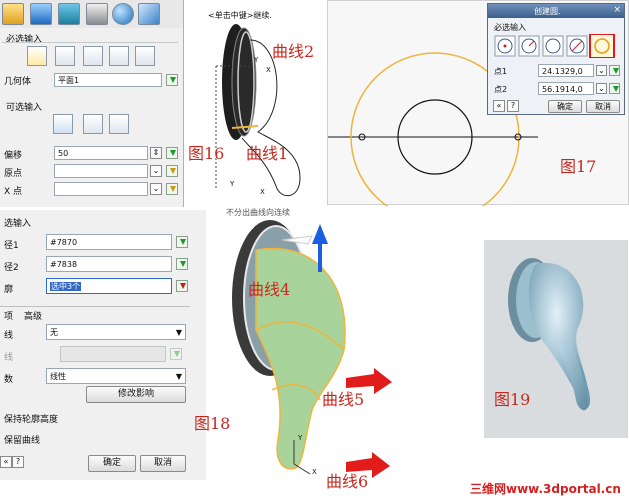 This screenshot has width=629, height=498. What do you see at coordinates (13, 174) in the screenshot?
I see `origin-label: 原点` at bounding box center [13, 174].